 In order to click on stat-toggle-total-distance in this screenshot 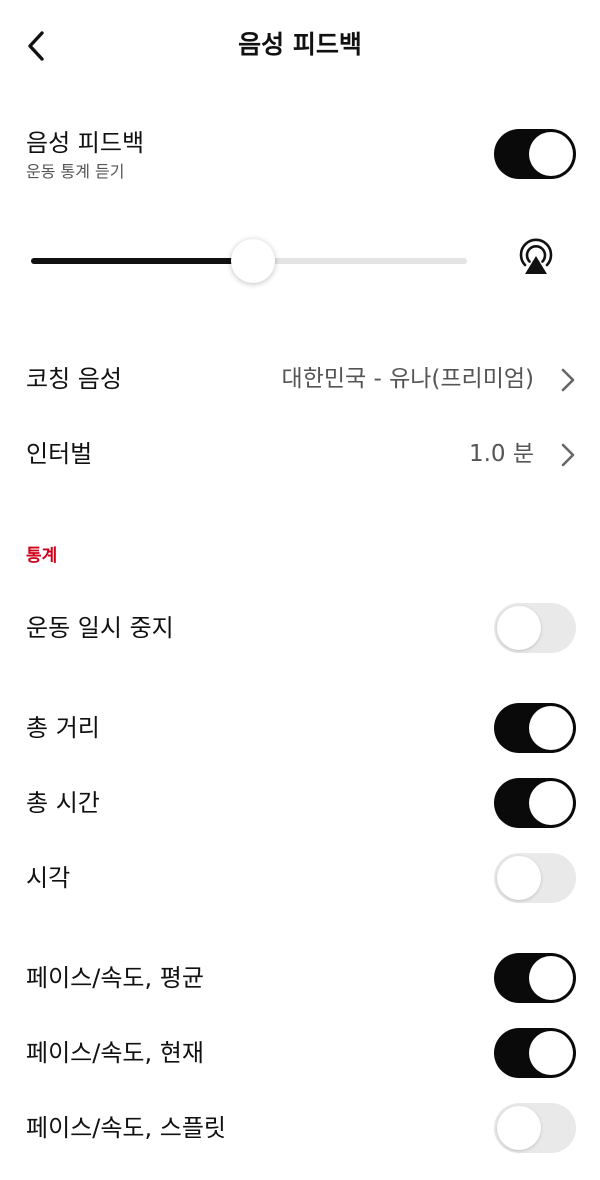, I will do `click(535, 728)`.